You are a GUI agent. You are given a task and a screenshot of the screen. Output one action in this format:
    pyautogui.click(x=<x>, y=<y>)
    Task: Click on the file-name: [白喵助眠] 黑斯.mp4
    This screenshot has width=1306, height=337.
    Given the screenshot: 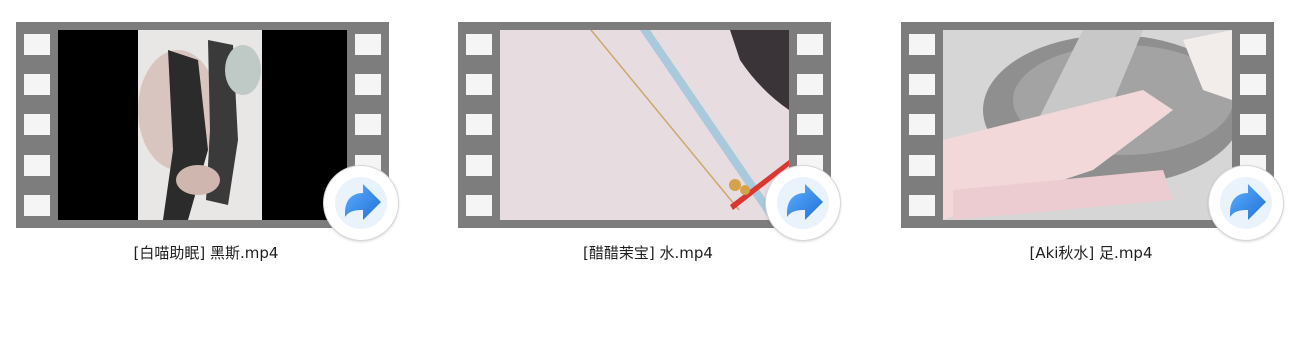 What is the action you would take?
    pyautogui.click(x=206, y=252)
    